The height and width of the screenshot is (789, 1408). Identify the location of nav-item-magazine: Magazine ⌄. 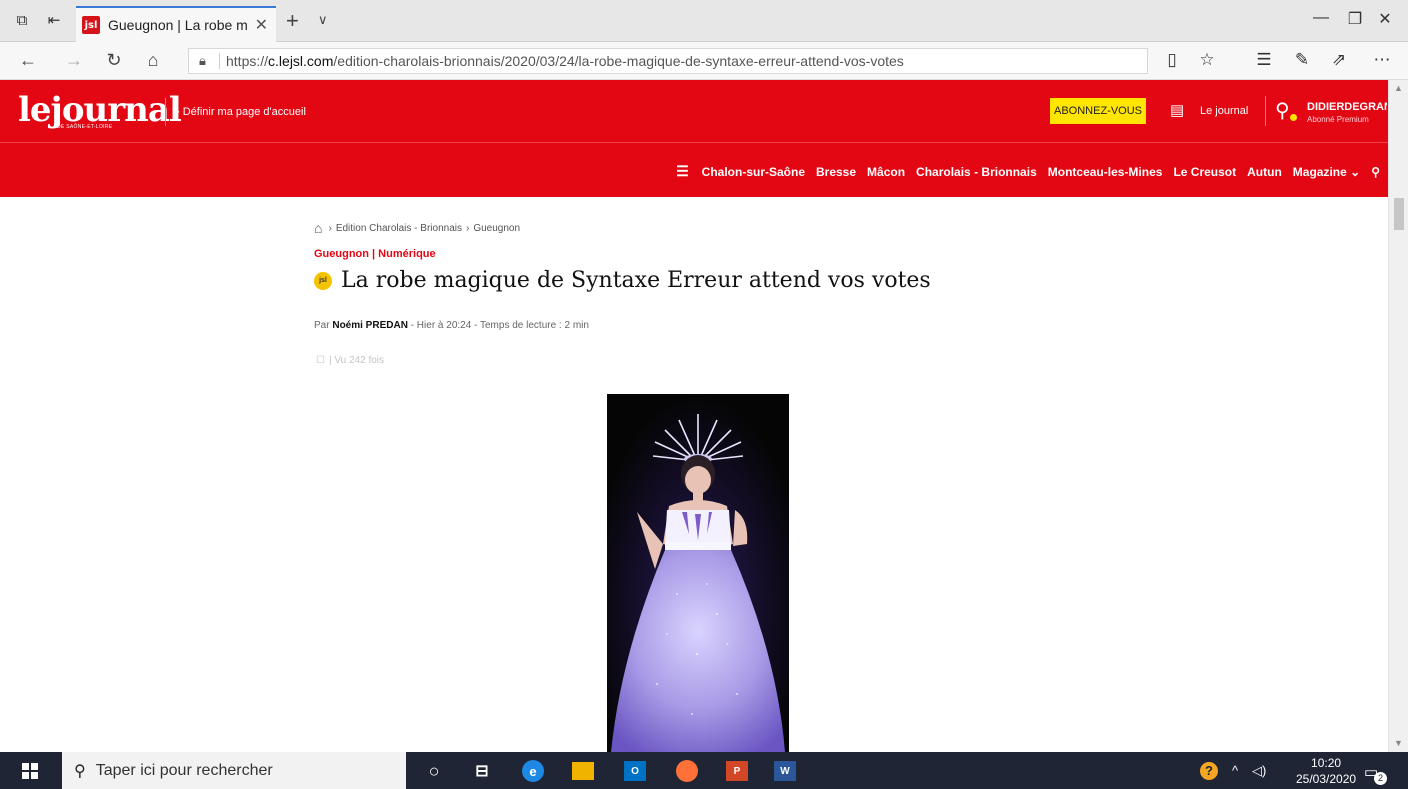
(1326, 172).